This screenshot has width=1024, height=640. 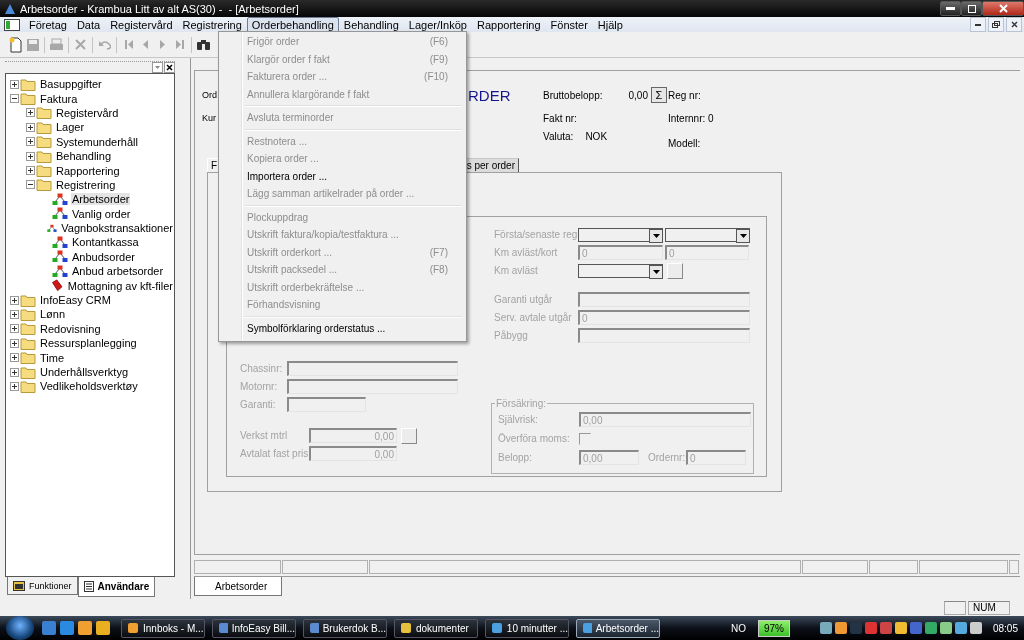 What do you see at coordinates (97, 141) in the screenshot?
I see `tree-item: Systemunderhåll` at bounding box center [97, 141].